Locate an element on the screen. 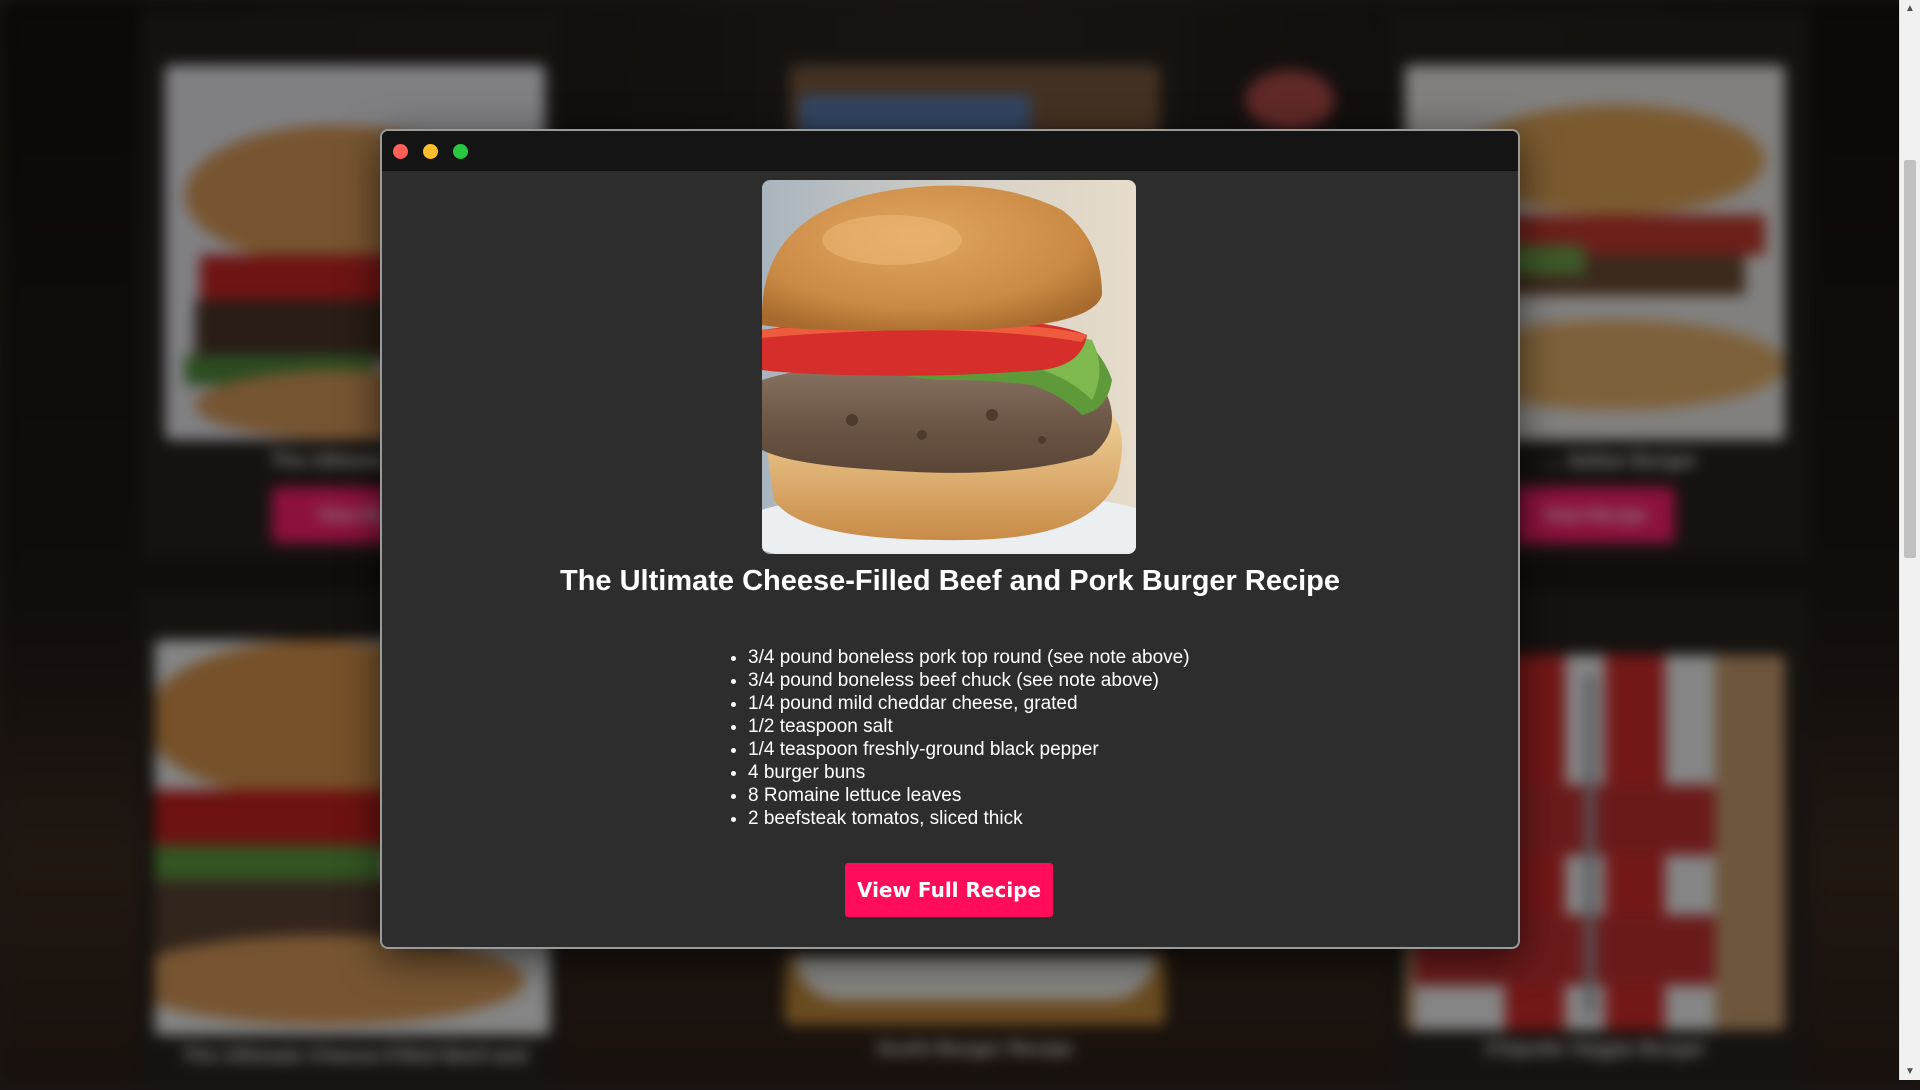 The width and height of the screenshot is (1920, 1090). minimize-window-icon is located at coordinates (430, 151).